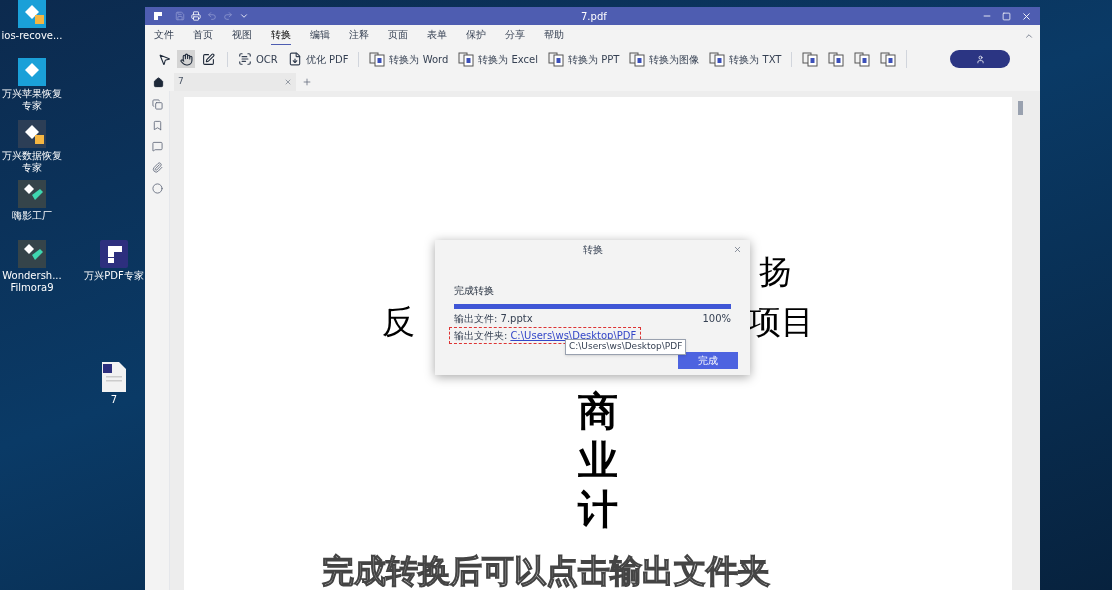  Describe the element at coordinates (320, 35) in the screenshot. I see `menu-tab: 编辑` at that location.